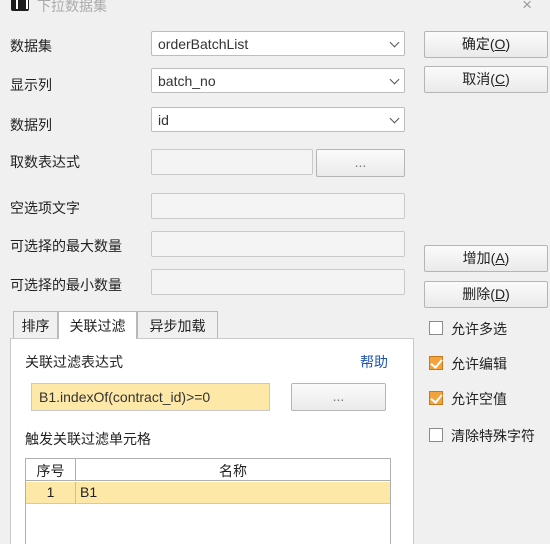 The height and width of the screenshot is (544, 550). Describe the element at coordinates (479, 258) in the screenshot. I see `add-label: 增加(` at that location.